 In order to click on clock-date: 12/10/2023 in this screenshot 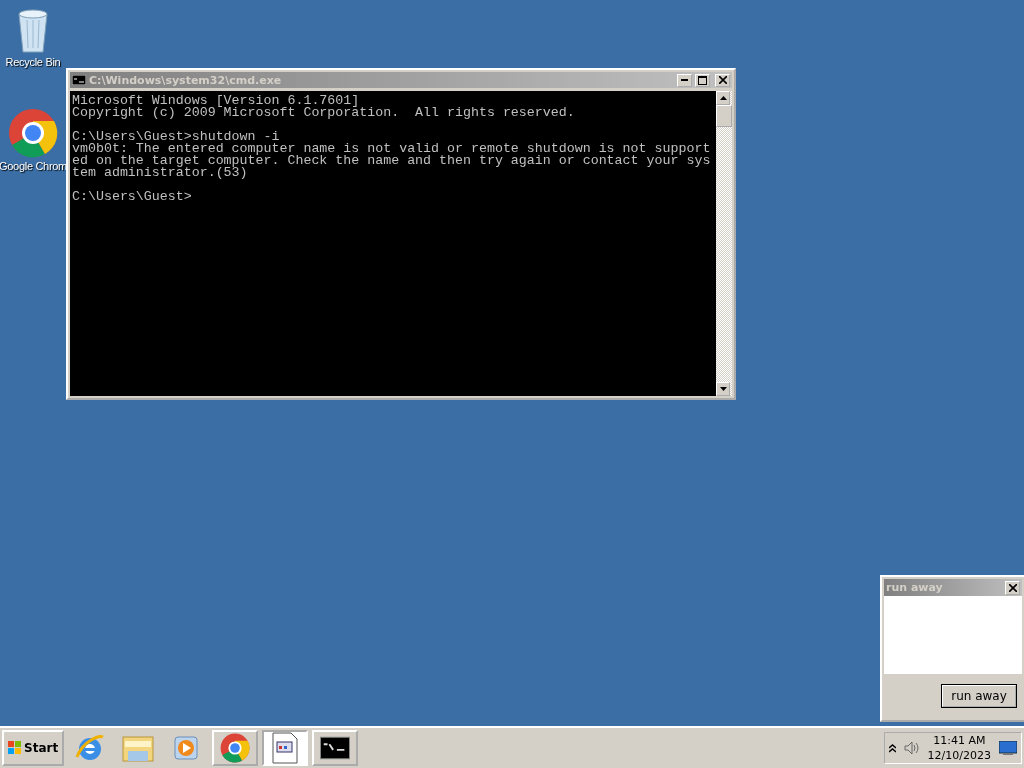, I will do `click(959, 755)`.